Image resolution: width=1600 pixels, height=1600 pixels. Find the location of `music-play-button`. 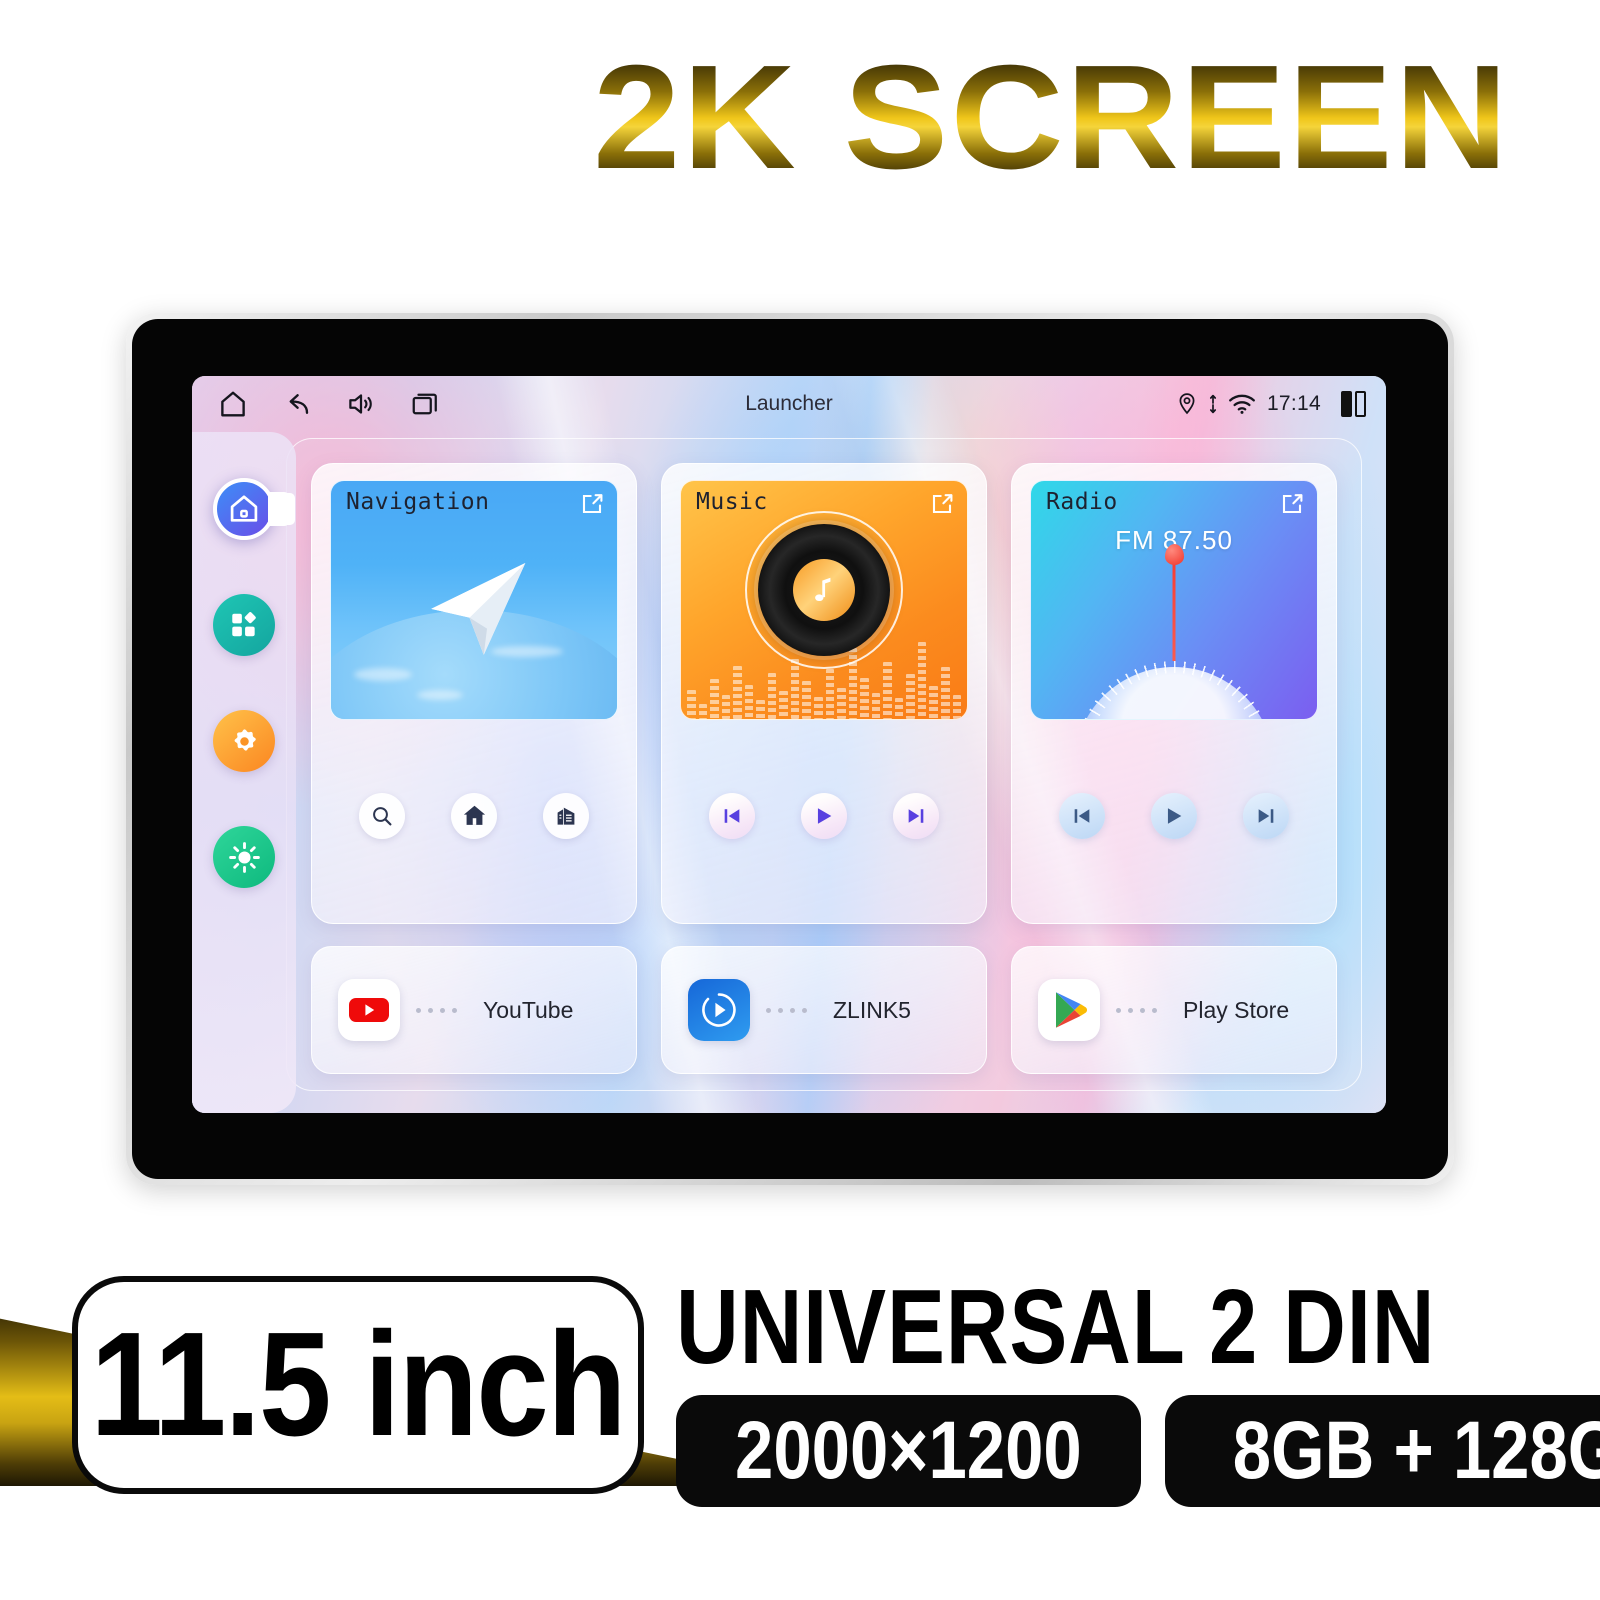

music-play-button is located at coordinates (824, 815).